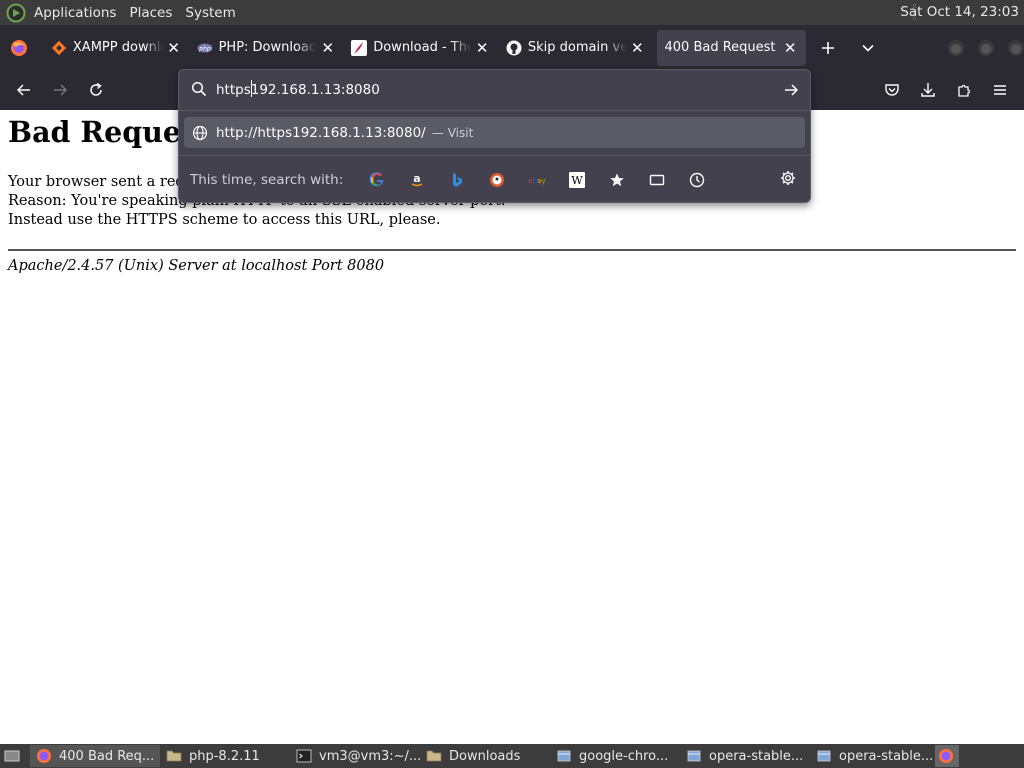  I want to click on google-icon, so click(376, 178).